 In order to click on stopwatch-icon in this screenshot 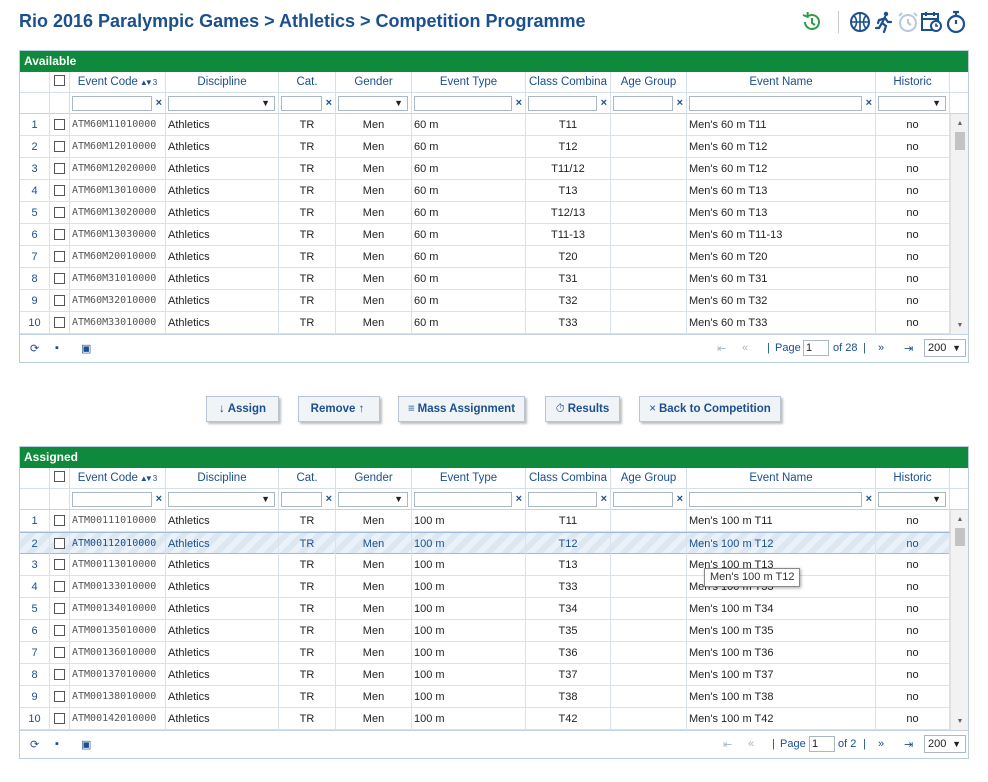, I will do `click(956, 22)`.